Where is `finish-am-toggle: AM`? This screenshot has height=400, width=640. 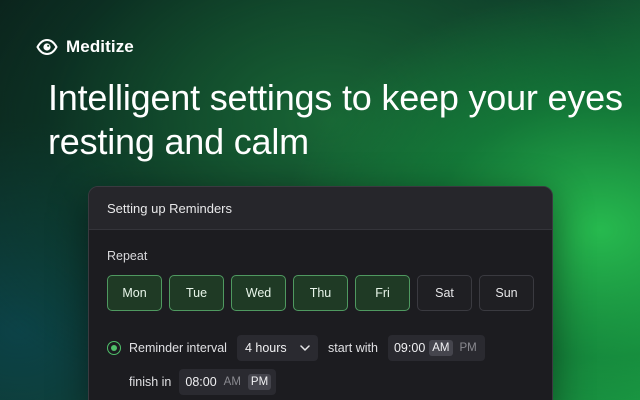
finish-am-toggle: AM is located at coordinates (232, 382).